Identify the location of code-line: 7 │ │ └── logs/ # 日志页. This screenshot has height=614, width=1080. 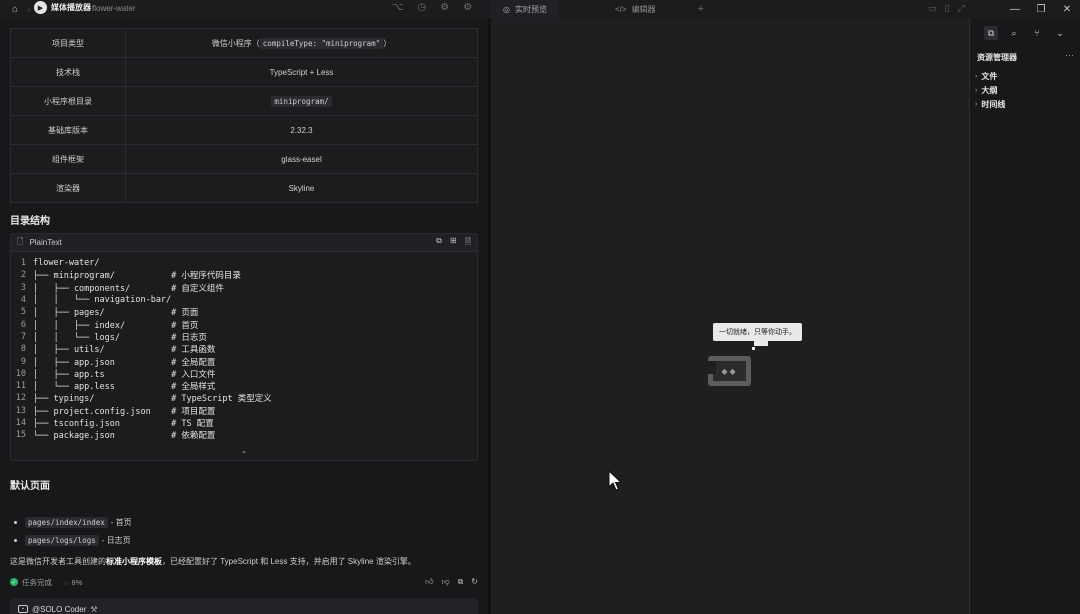
(244, 337).